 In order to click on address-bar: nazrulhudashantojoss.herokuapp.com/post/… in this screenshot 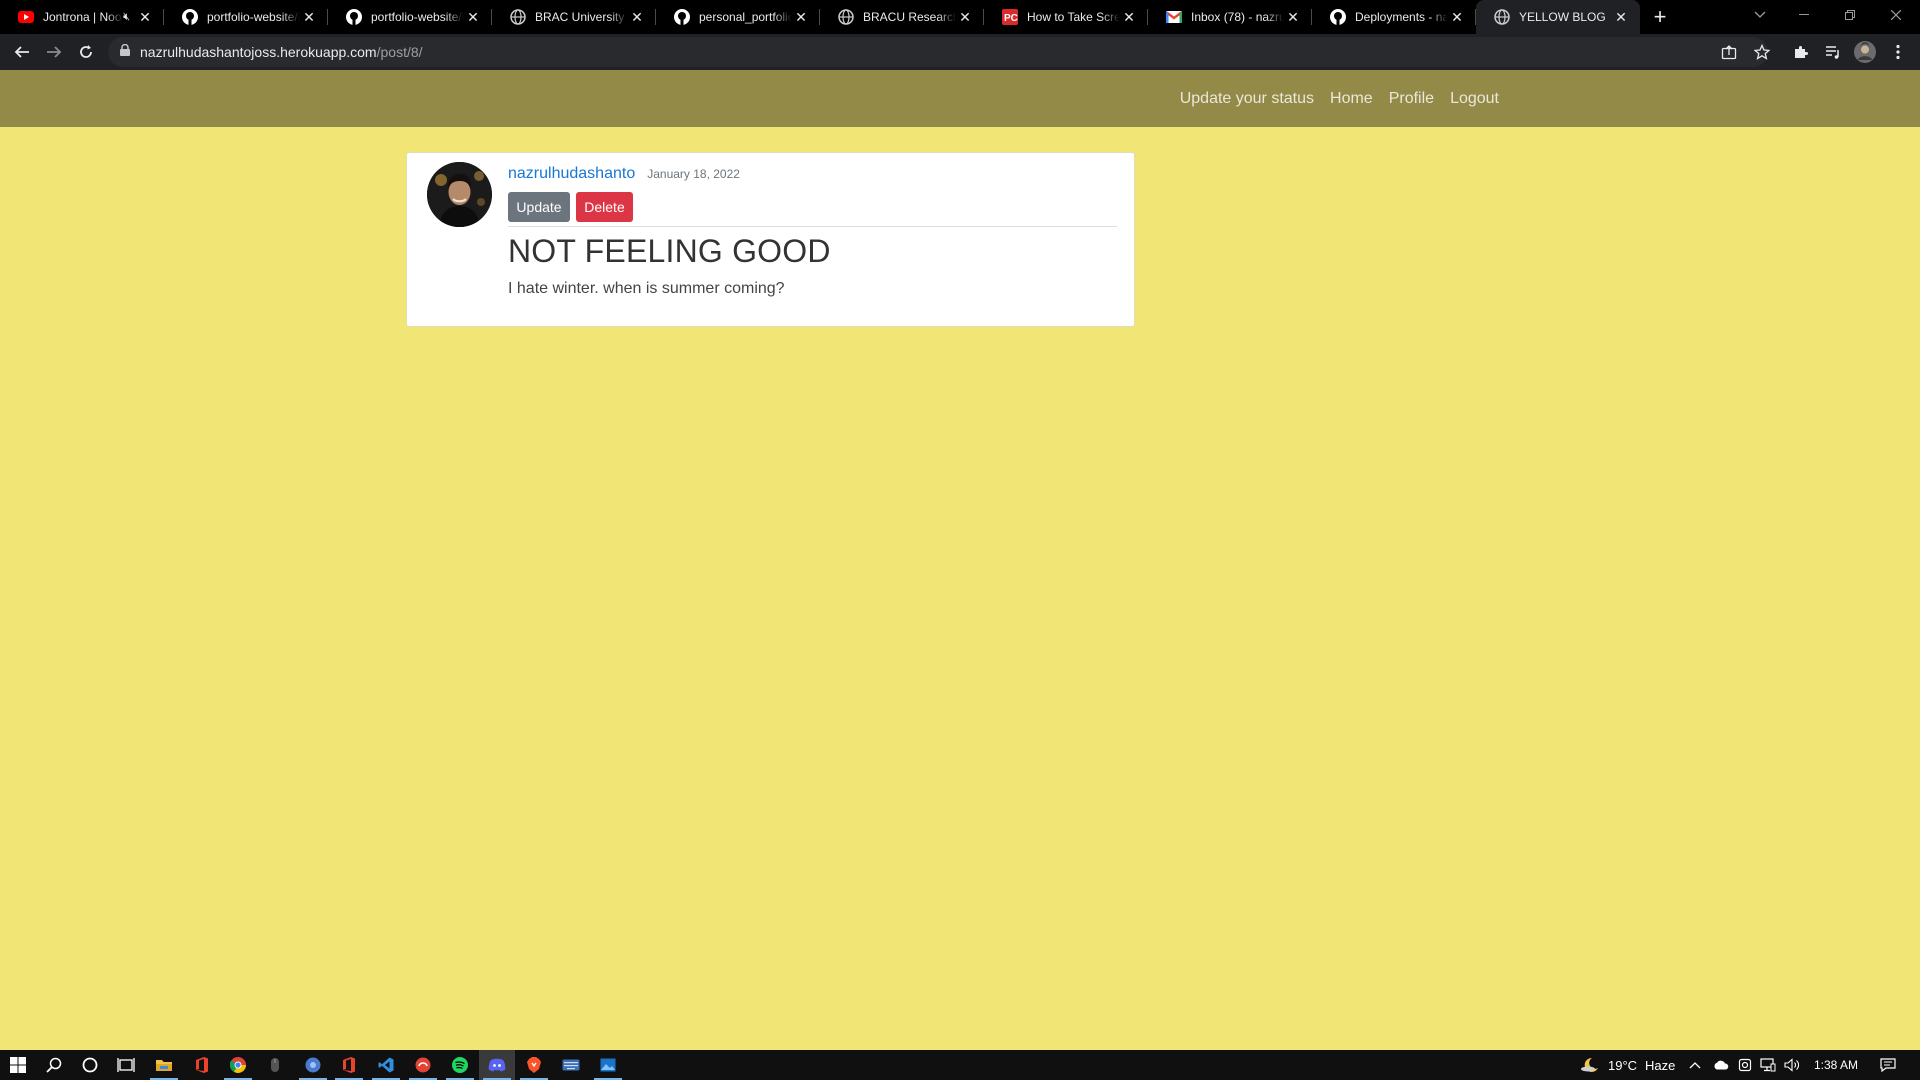, I will do `click(938, 52)`.